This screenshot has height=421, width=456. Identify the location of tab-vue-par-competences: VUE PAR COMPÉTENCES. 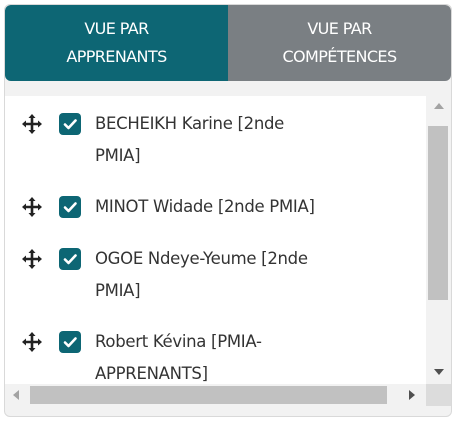
(339, 43).